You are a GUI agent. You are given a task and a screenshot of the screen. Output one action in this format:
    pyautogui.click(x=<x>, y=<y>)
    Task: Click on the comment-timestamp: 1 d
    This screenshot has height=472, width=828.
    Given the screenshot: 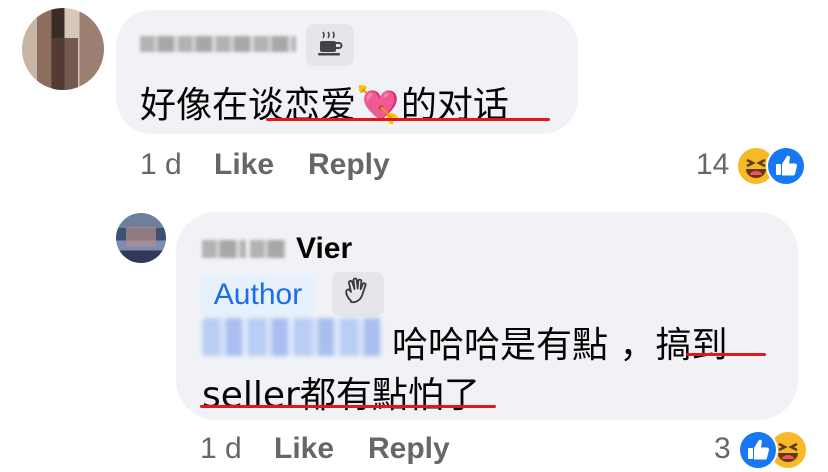 What is the action you would take?
    pyautogui.click(x=161, y=165)
    